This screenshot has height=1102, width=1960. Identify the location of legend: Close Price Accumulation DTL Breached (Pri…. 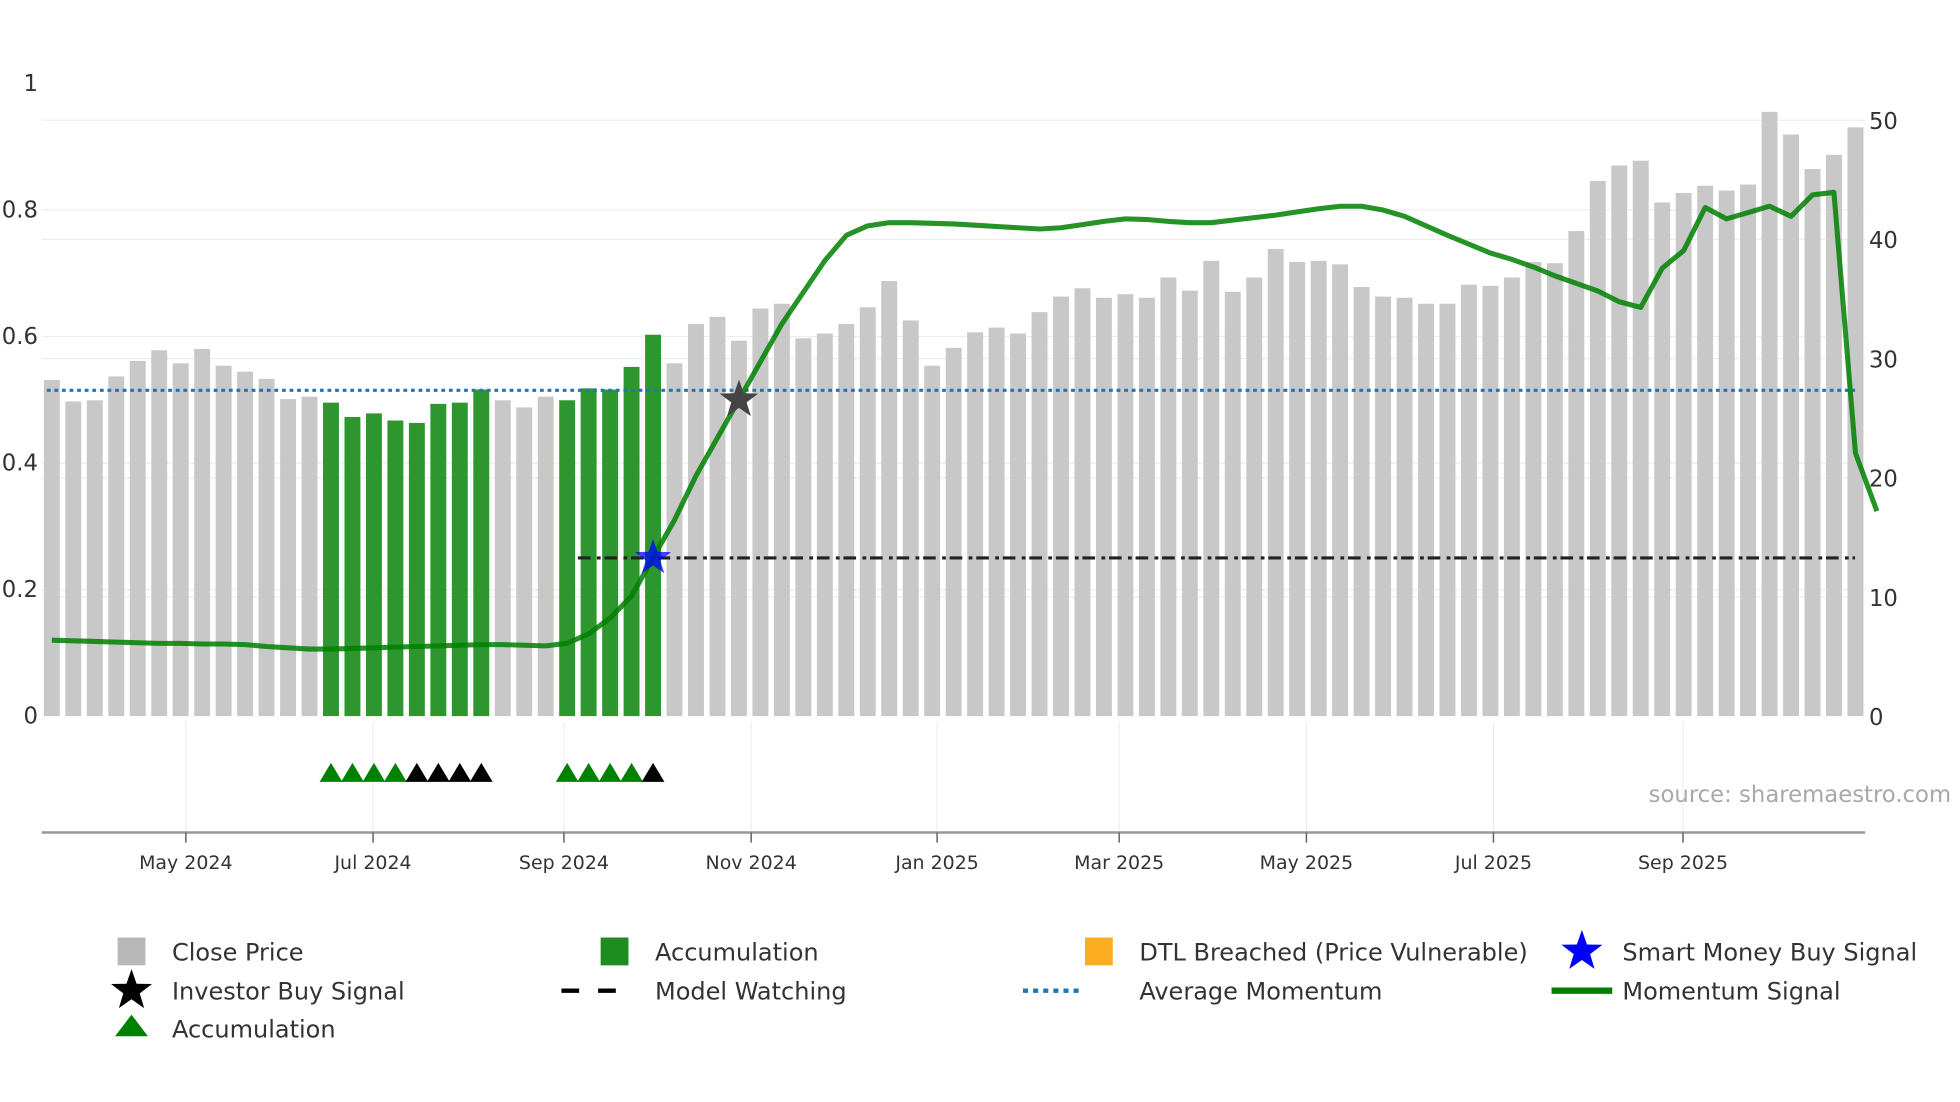
(1014, 986).